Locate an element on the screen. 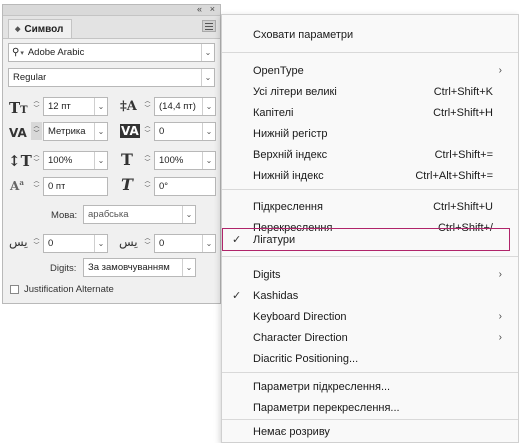  arabic-diacritic-icon: ٮِس is located at coordinates (18, 242).